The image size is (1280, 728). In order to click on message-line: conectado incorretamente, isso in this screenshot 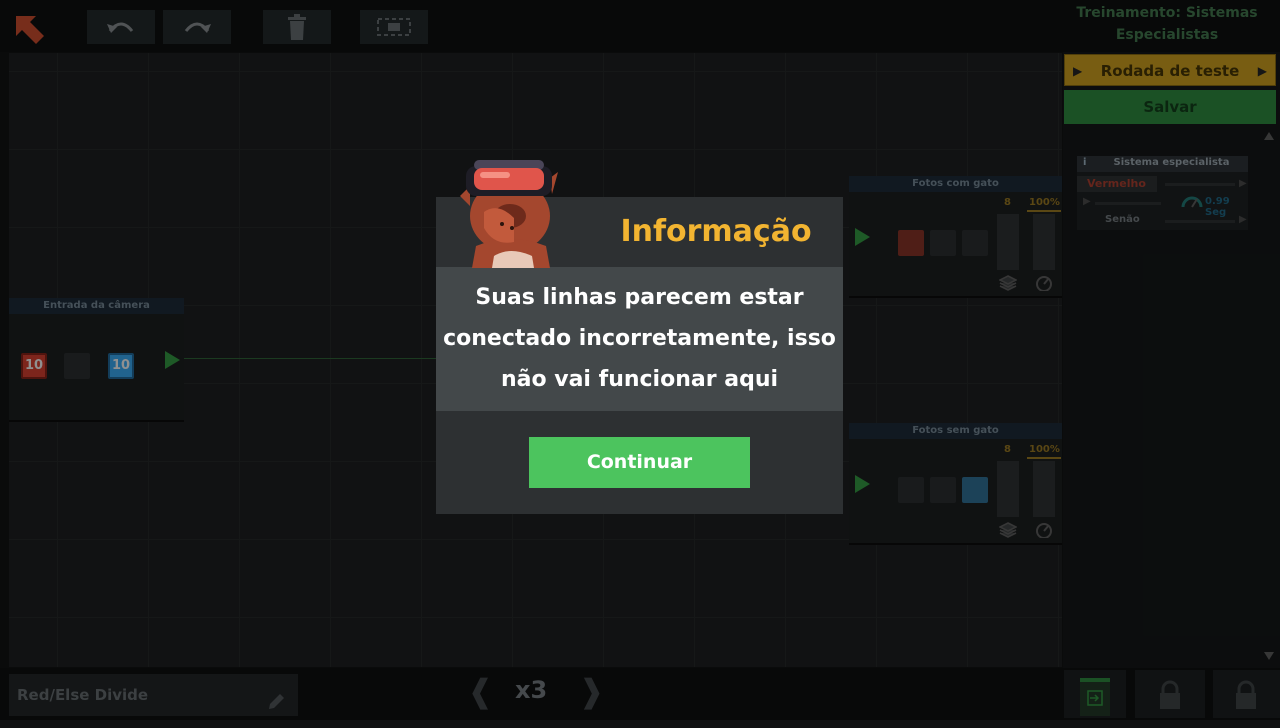, I will do `click(639, 338)`.